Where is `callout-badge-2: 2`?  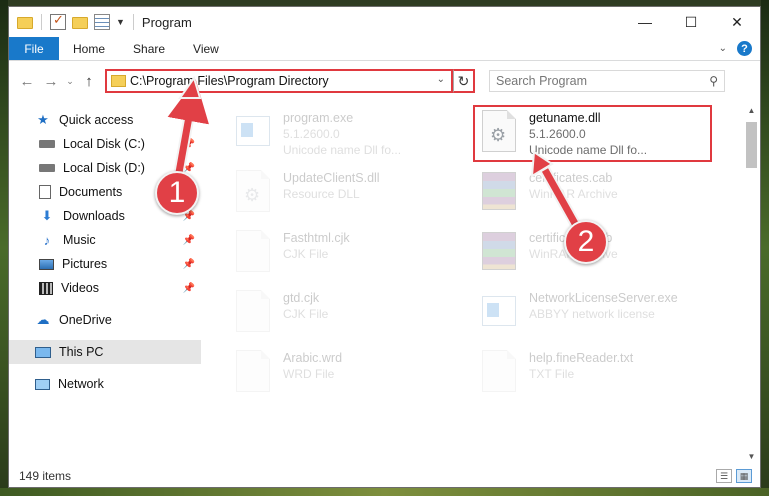 callout-badge-2: 2 is located at coordinates (586, 242).